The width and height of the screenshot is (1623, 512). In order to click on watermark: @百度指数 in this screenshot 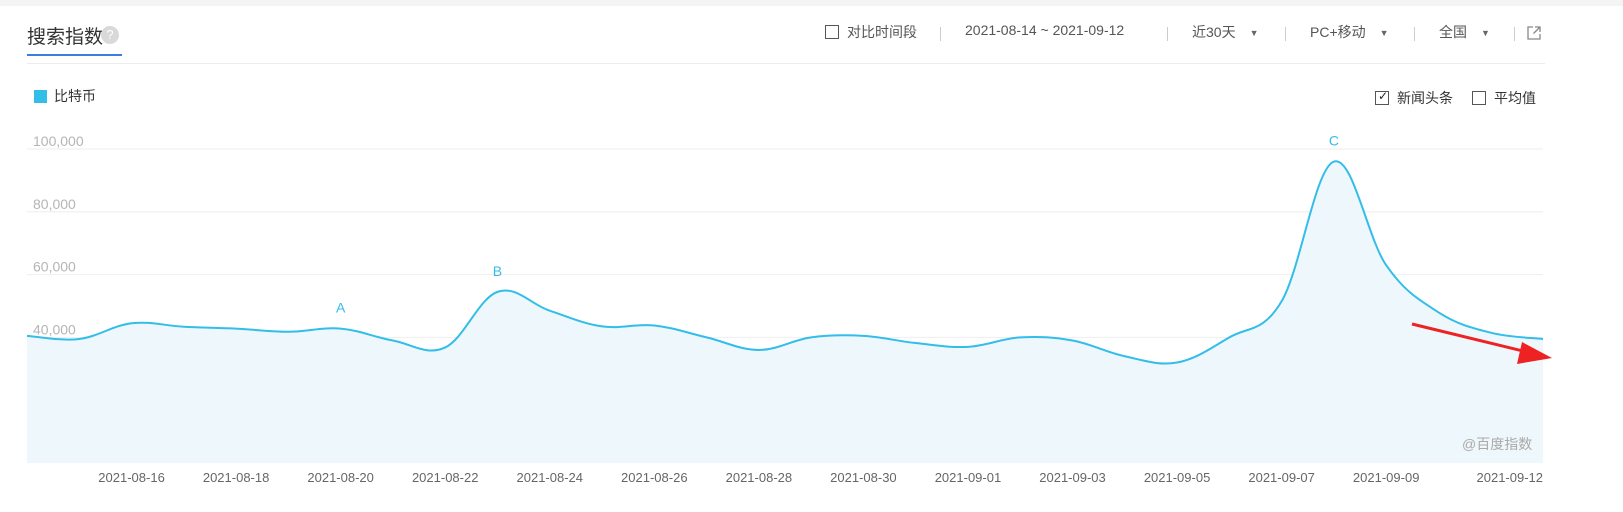, I will do `click(1497, 444)`.